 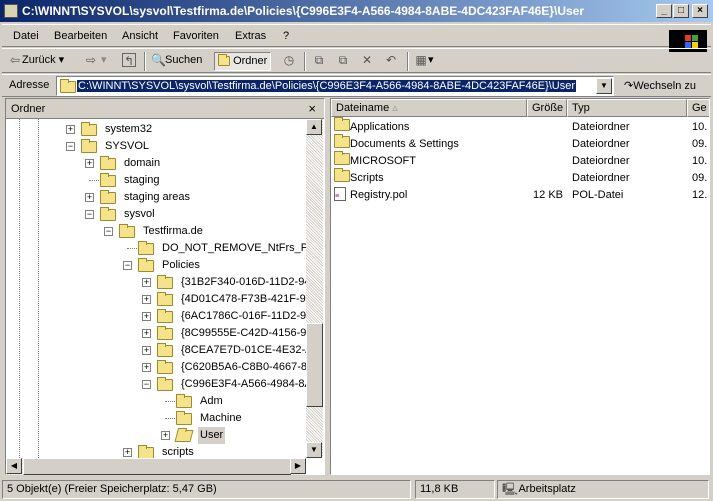 I want to click on file-row: Applications Dateiordner 10., so click(x=520, y=126).